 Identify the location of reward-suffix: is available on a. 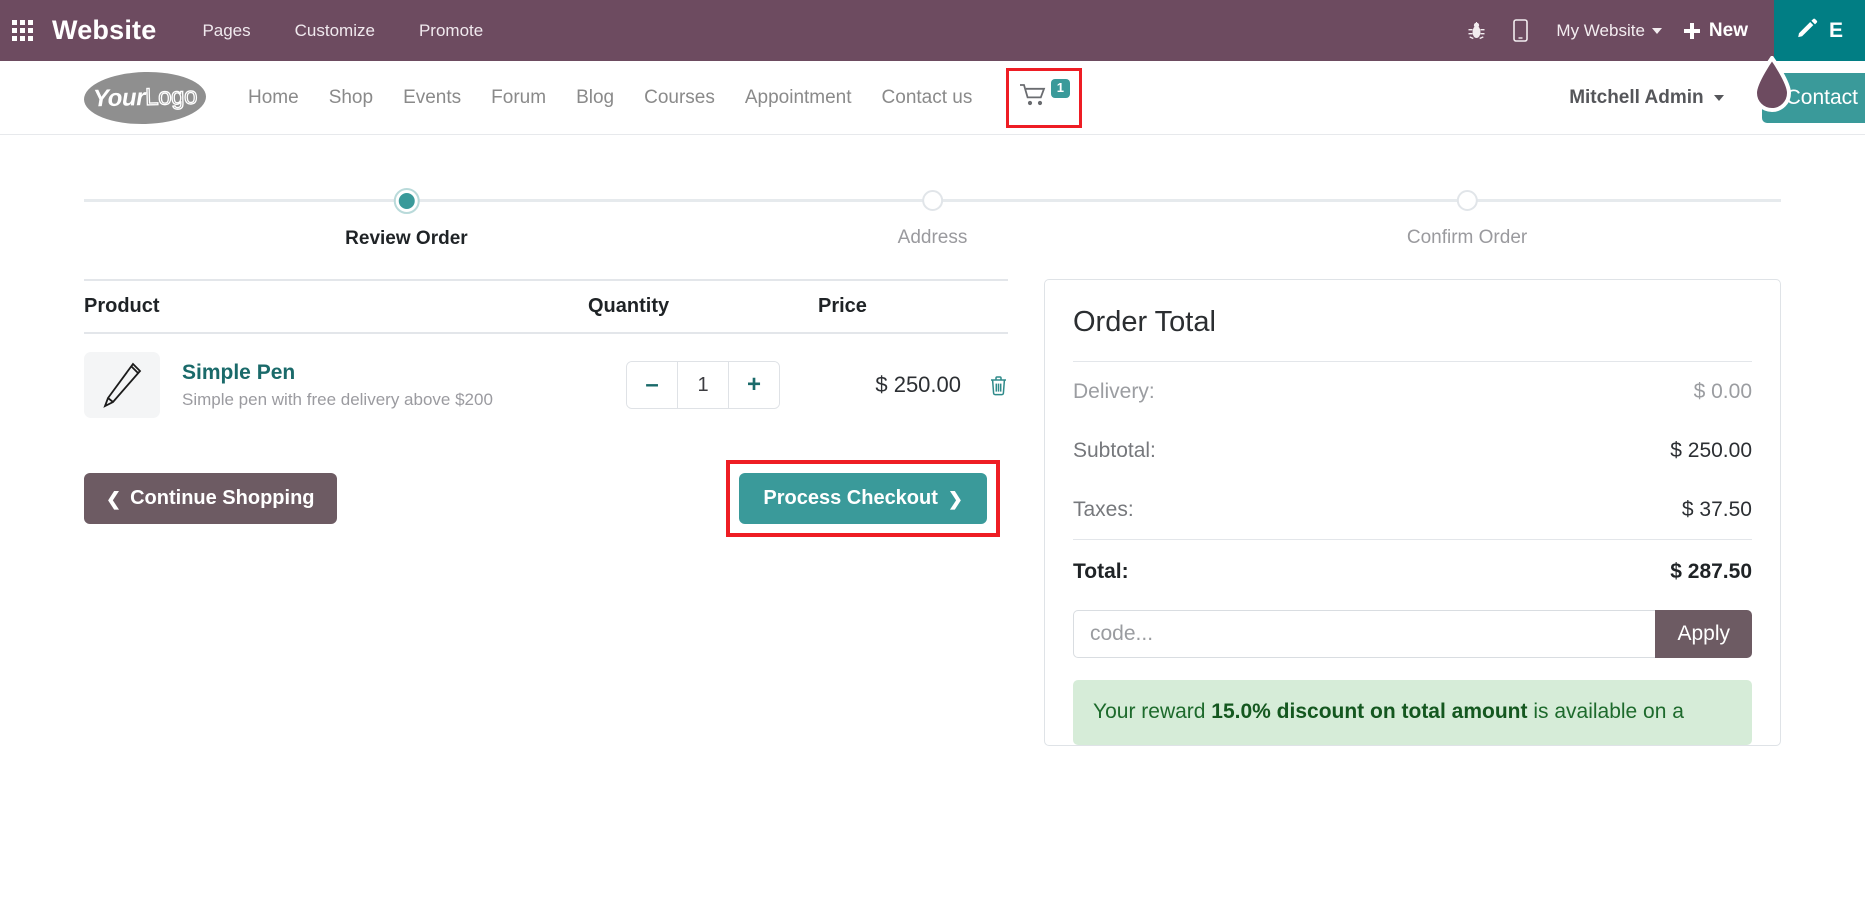
(1605, 711).